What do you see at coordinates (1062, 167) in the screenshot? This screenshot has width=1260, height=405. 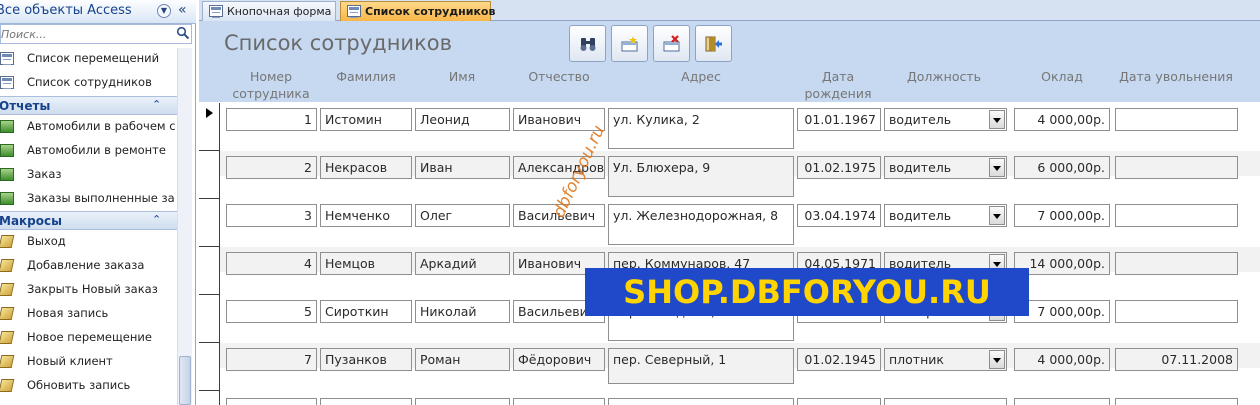 I see `salary-field: 6 000,00р.` at bounding box center [1062, 167].